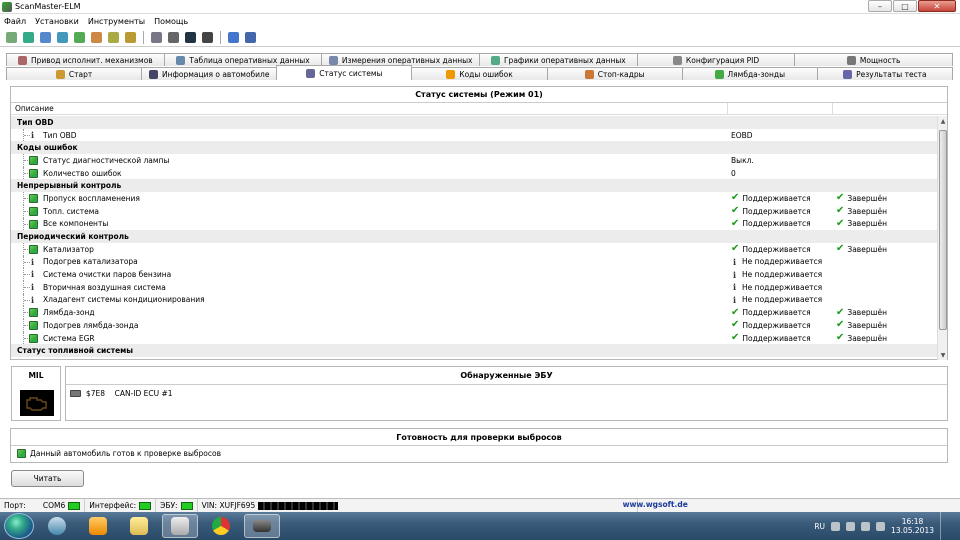 Image resolution: width=960 pixels, height=540 pixels. I want to click on window-title: ScanMaster-ELM, so click(48, 6).